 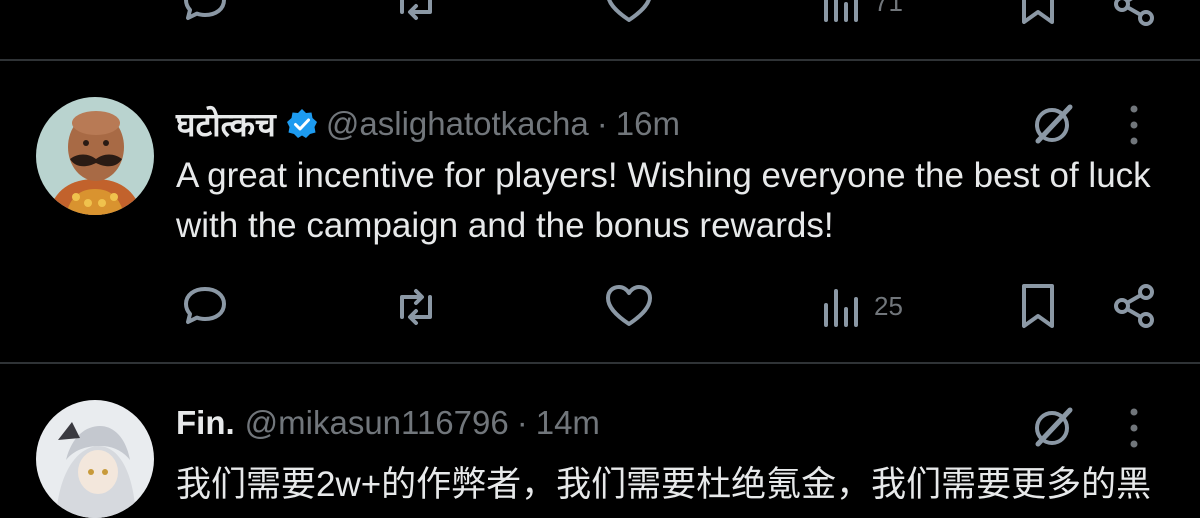 What do you see at coordinates (302, 124) in the screenshot?
I see `verified-badge-icon` at bounding box center [302, 124].